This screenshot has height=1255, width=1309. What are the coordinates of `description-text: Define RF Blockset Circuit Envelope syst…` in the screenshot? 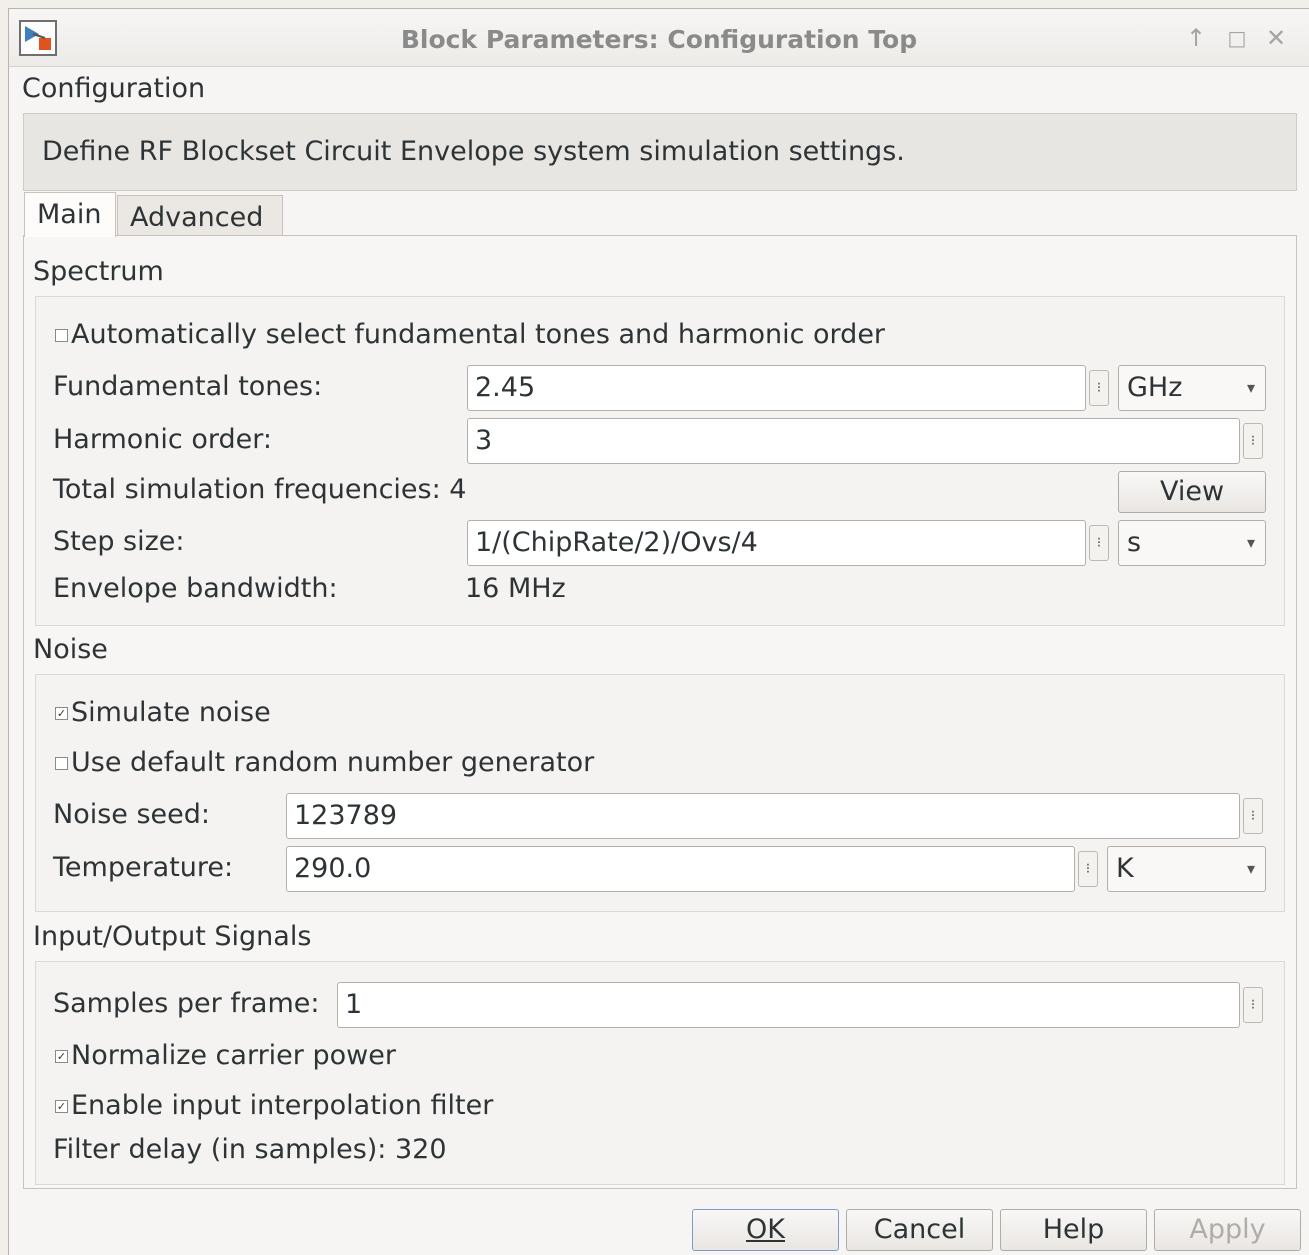 It's located at (473, 151).